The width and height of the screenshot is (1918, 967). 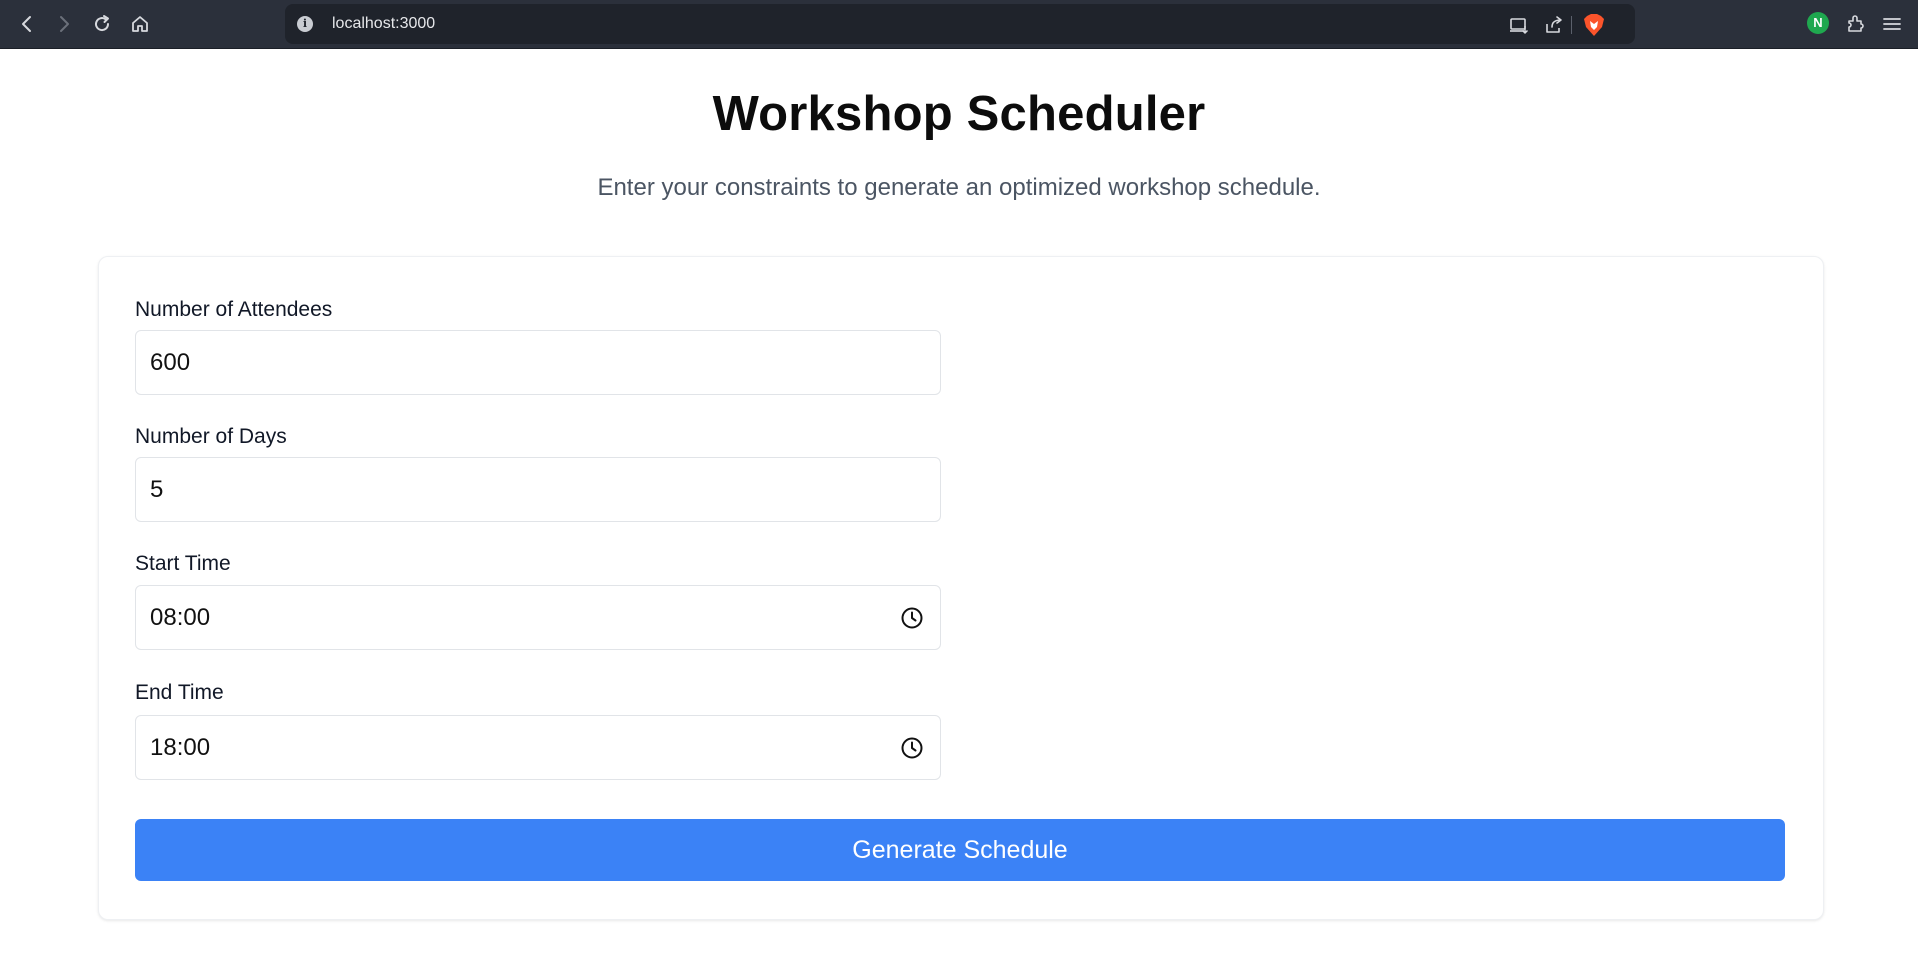 What do you see at coordinates (102, 24) in the screenshot?
I see `reload-icon` at bounding box center [102, 24].